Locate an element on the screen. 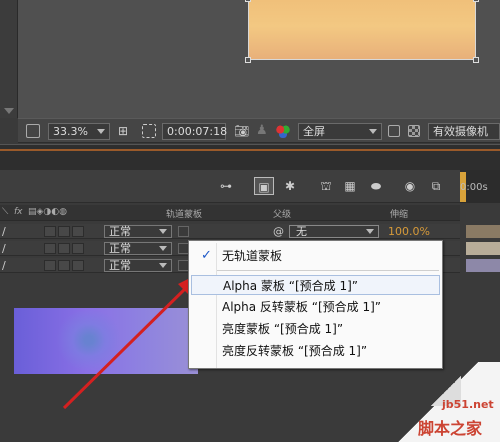 Image resolution: width=500 pixels, height=442 pixels. grid-guide-icon: ⊞ is located at coordinates (125, 131).